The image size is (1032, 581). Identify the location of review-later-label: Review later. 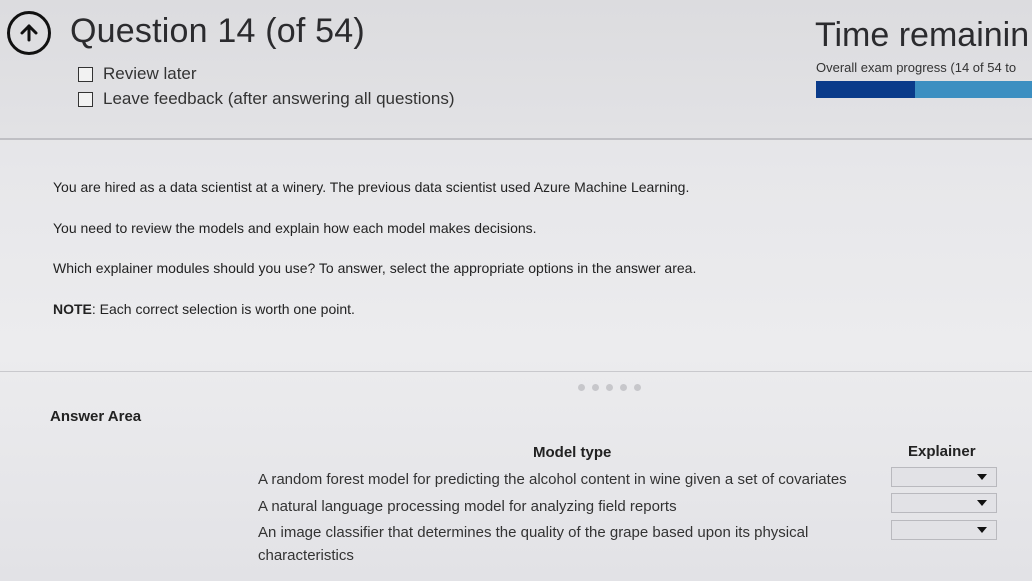
(150, 73).